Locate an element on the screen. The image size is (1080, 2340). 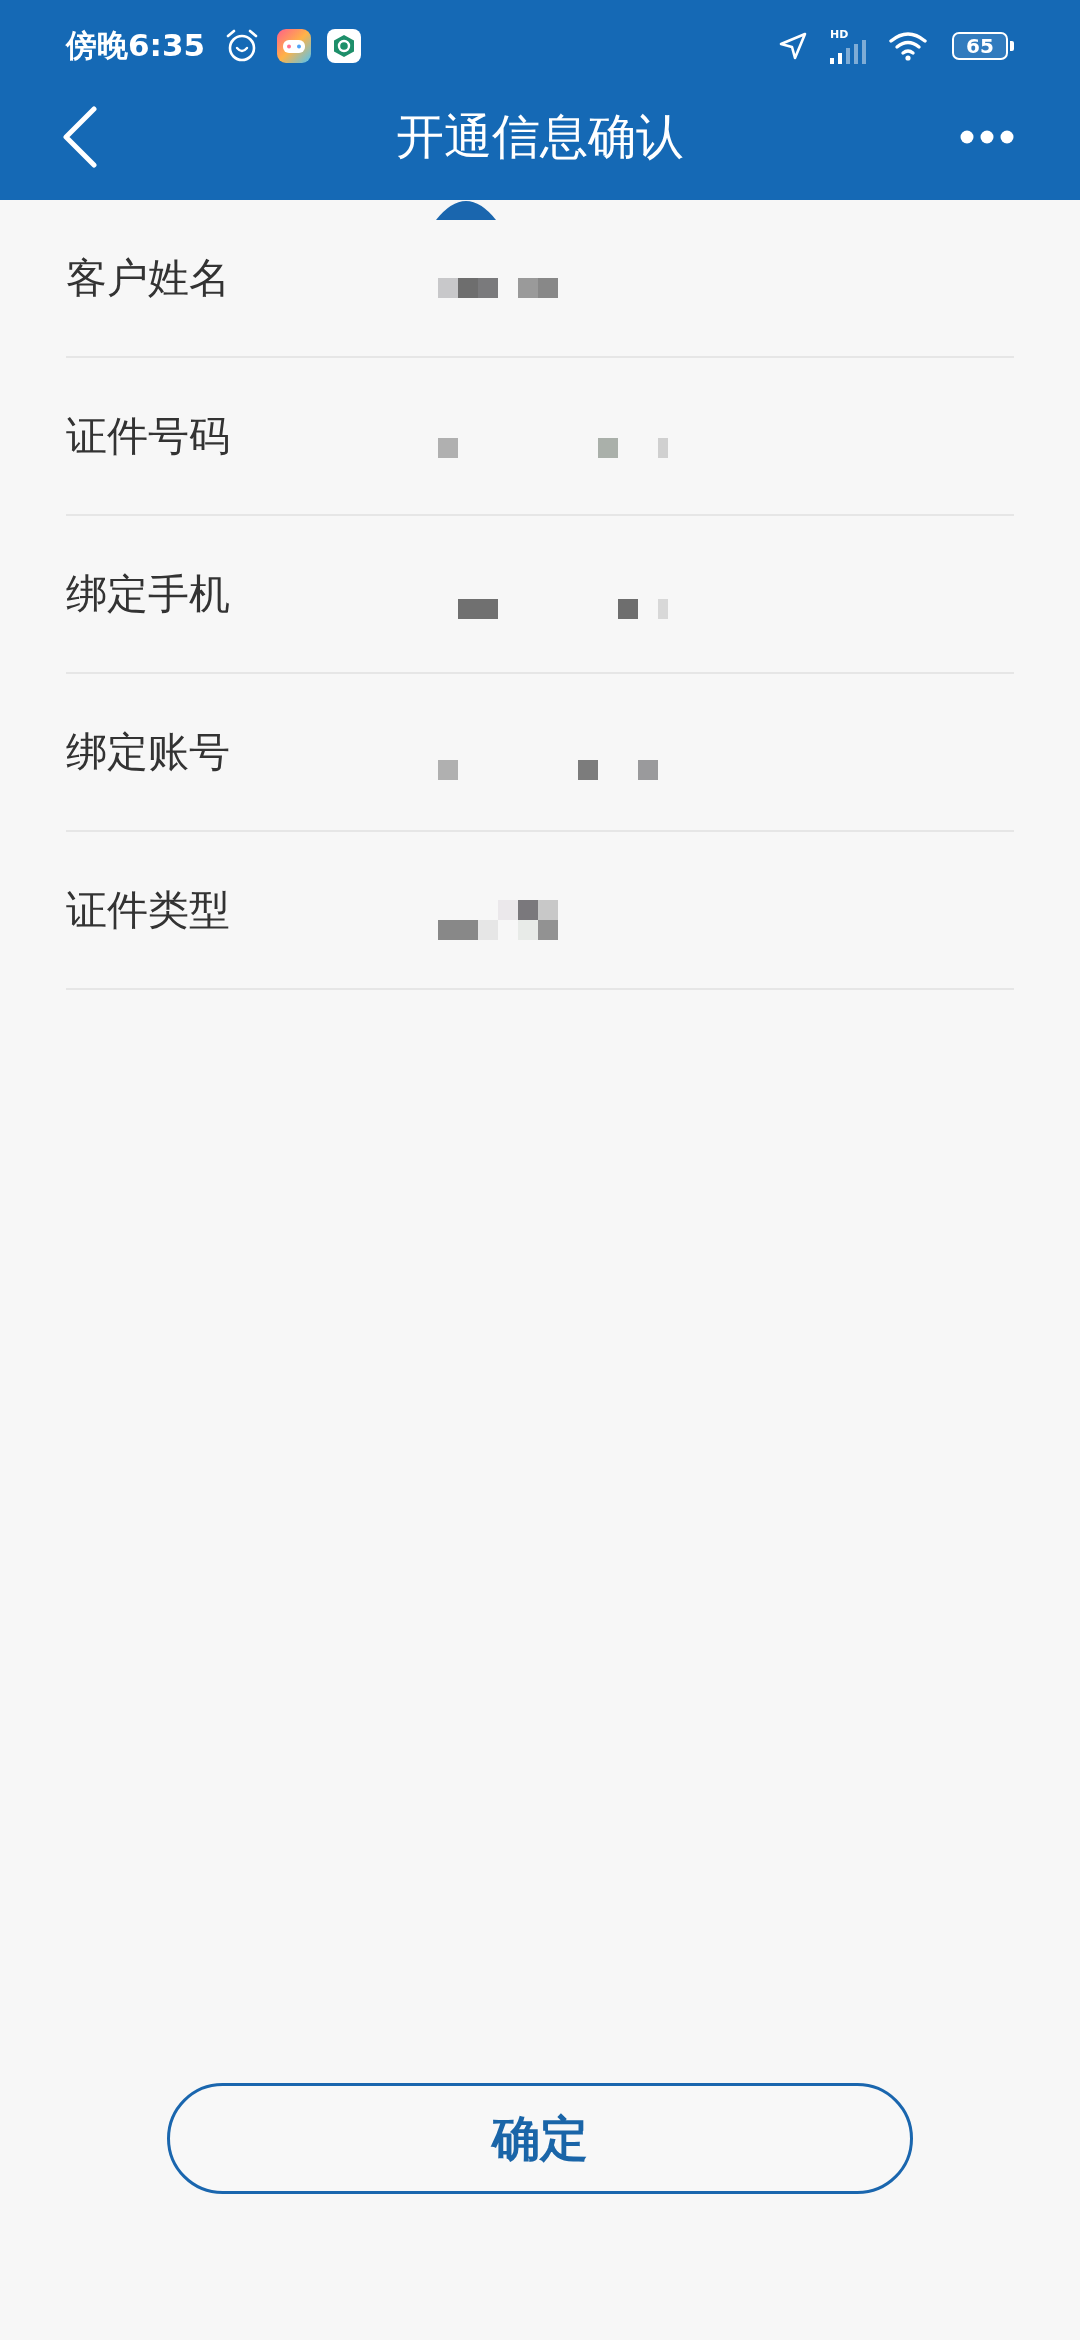
wifi-icon is located at coordinates (908, 46).